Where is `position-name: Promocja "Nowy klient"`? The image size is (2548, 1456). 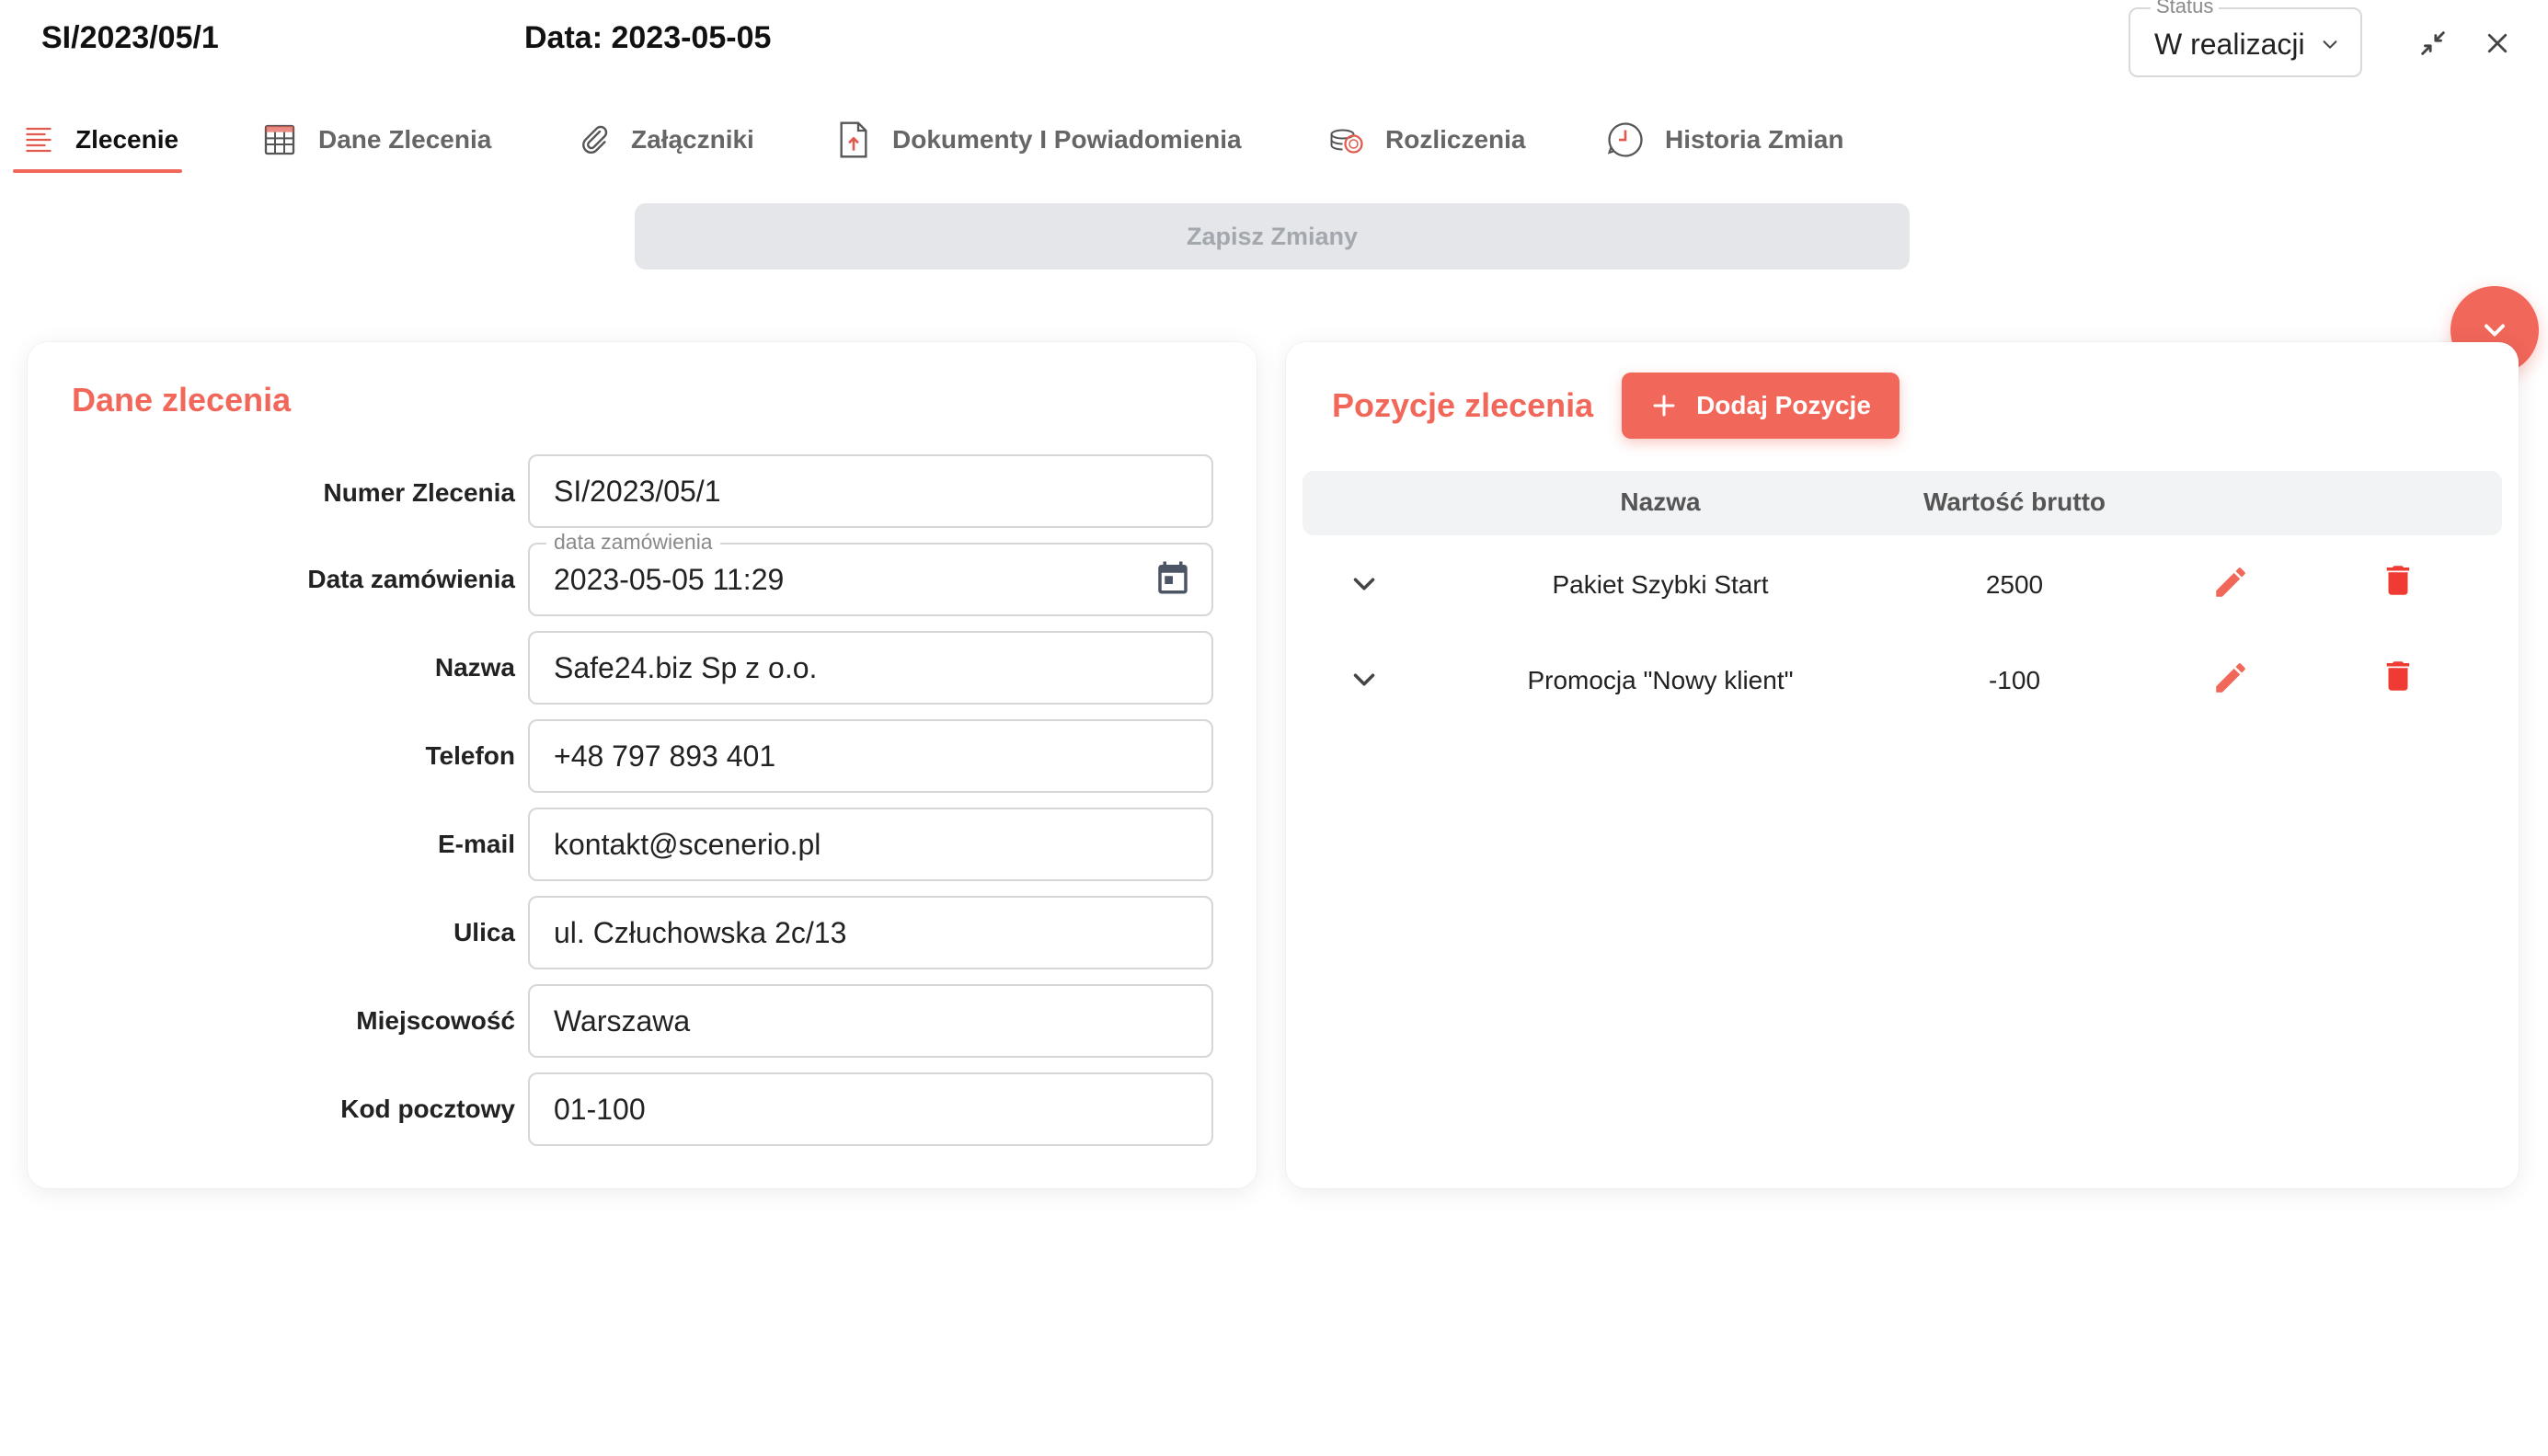 position-name: Promocja "Nowy klient" is located at coordinates (1660, 680).